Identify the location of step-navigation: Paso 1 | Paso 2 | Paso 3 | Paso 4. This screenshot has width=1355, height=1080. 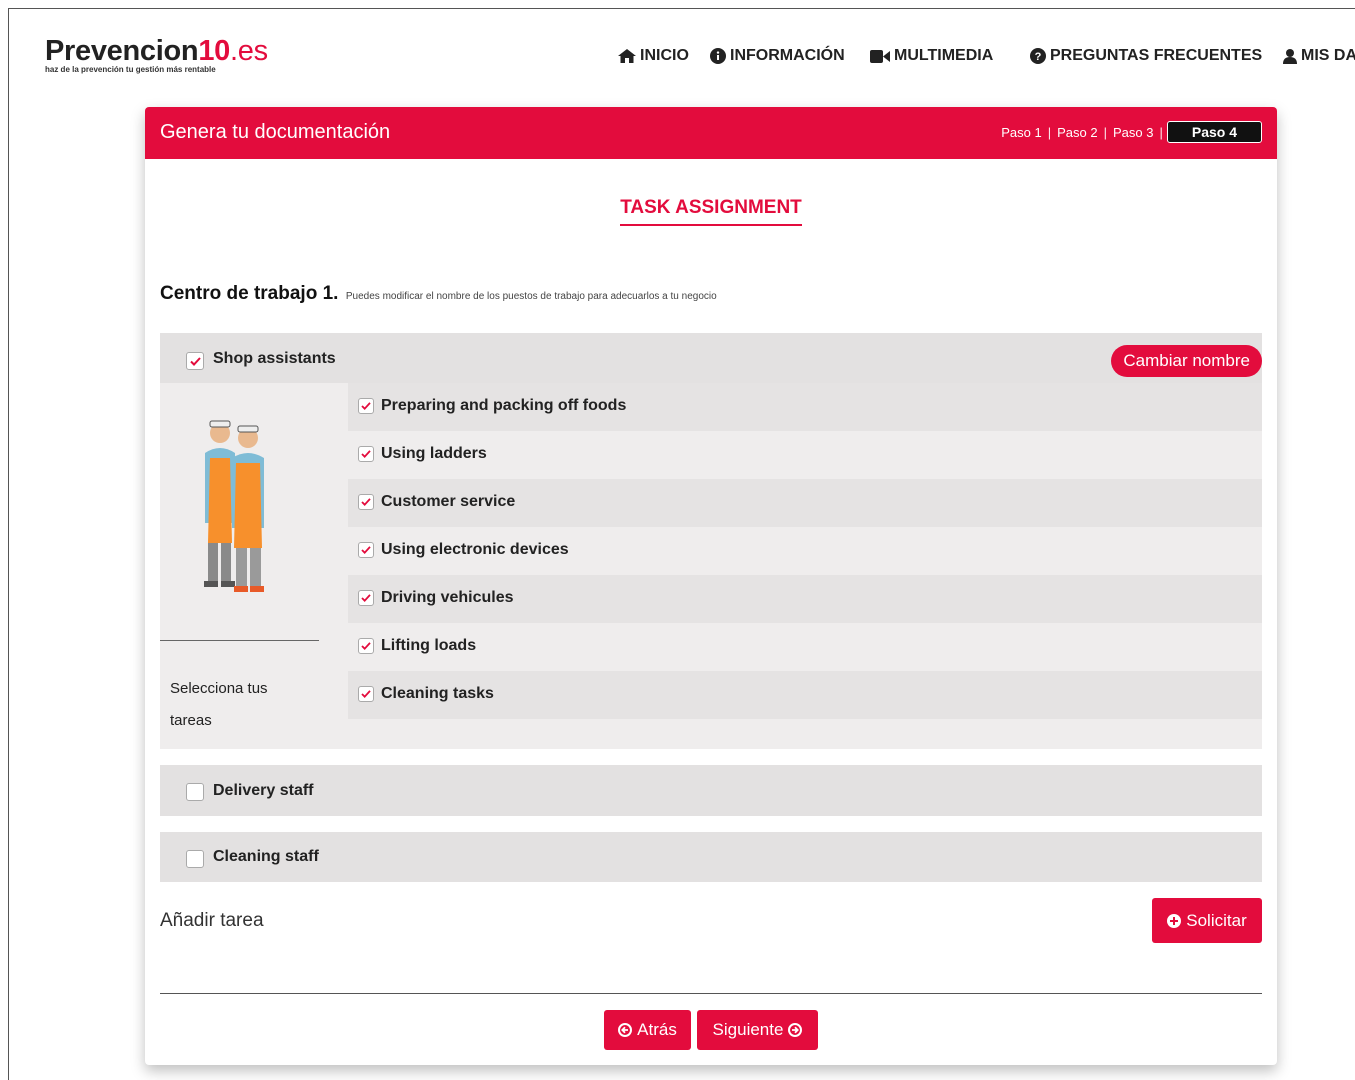
(1128, 132).